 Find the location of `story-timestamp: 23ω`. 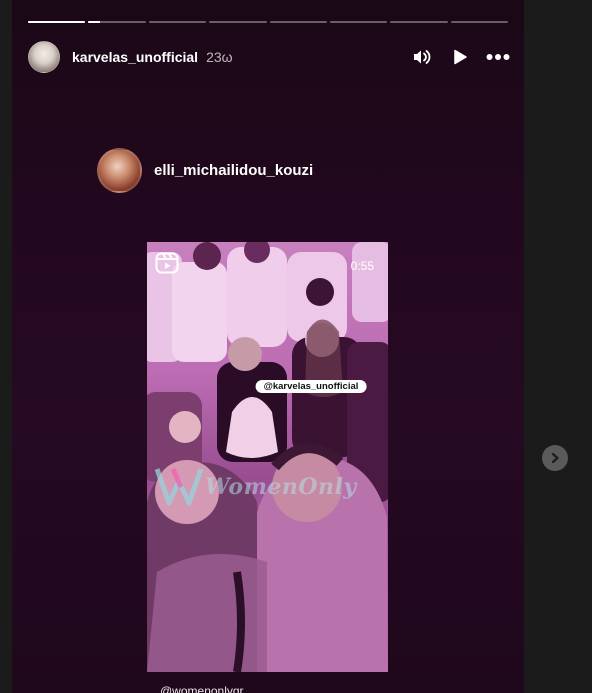

story-timestamp: 23ω is located at coordinates (219, 57).